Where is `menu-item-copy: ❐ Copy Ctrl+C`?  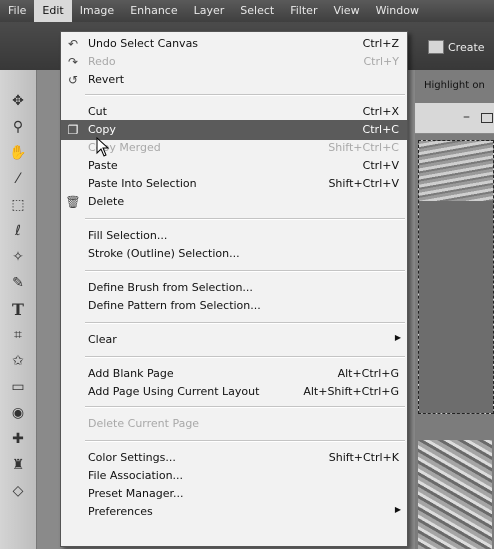
menu-item-copy: ❐ Copy Ctrl+C is located at coordinates (234, 130).